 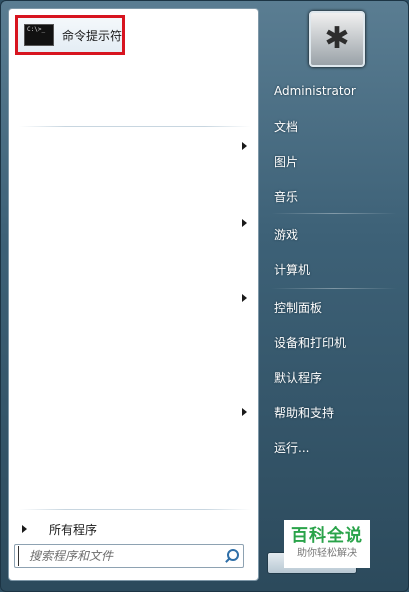 What do you see at coordinates (119, 556) in the screenshot?
I see `search-input` at bounding box center [119, 556].